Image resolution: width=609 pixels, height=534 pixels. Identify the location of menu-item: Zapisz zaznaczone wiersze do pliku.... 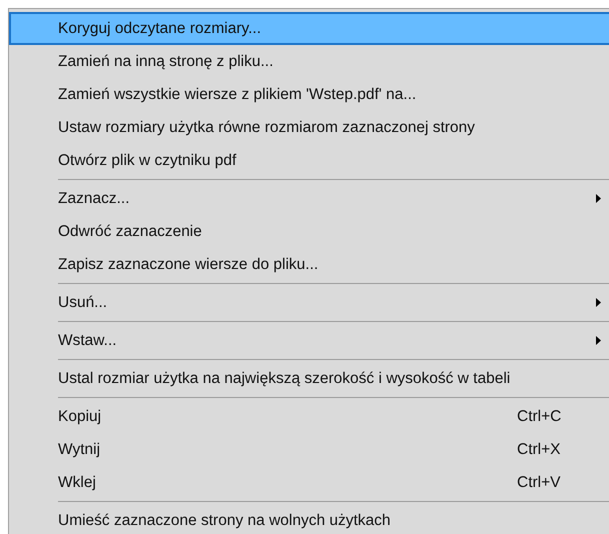
(309, 264).